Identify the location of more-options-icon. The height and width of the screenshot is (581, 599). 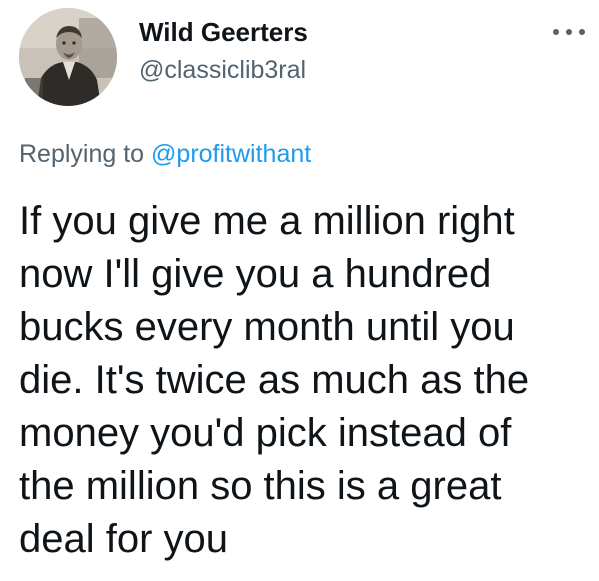
(569, 32).